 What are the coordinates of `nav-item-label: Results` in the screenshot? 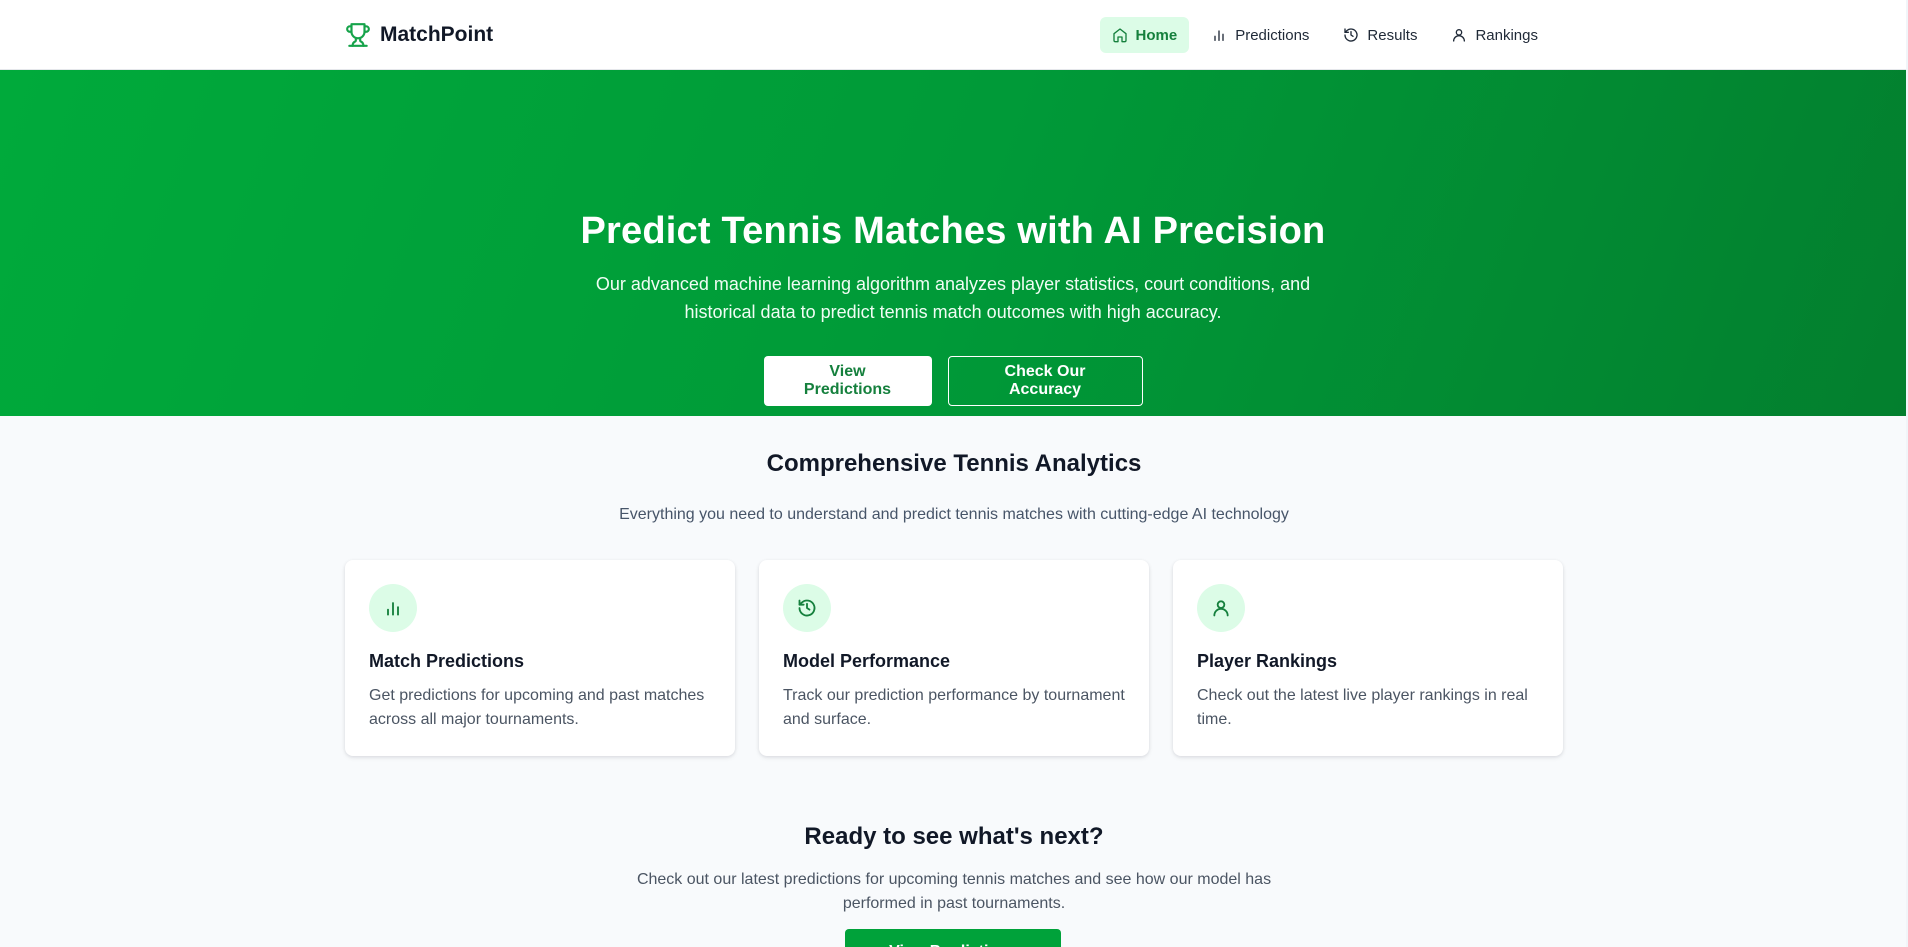 It's located at (1392, 35).